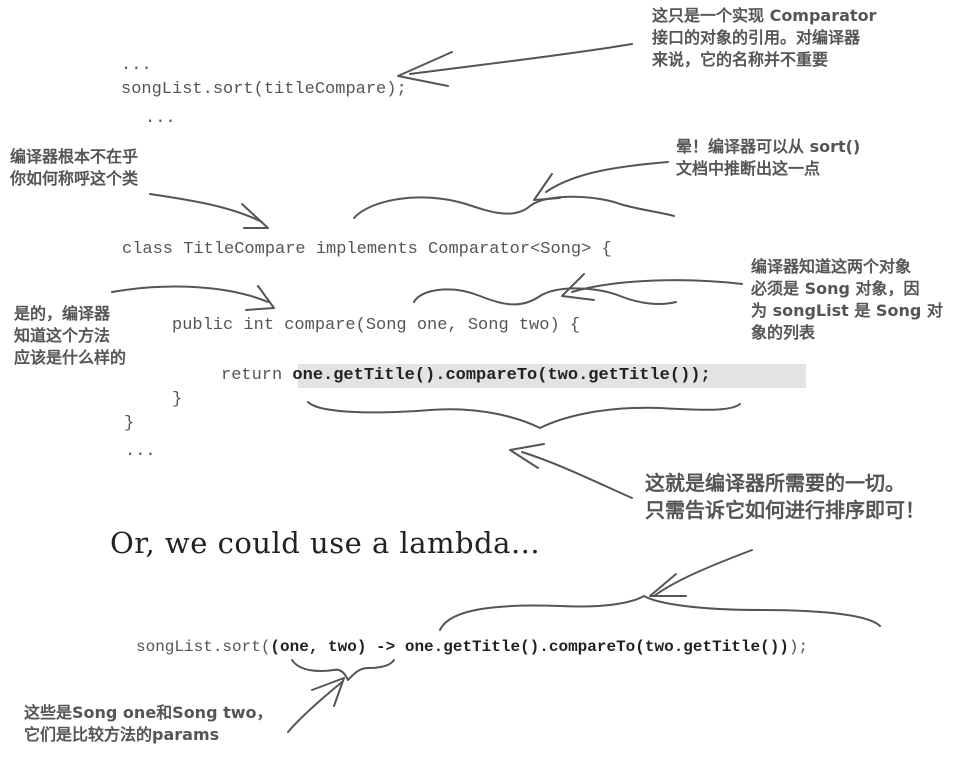 The height and width of the screenshot is (763, 965). Describe the element at coordinates (545, 296) in the screenshot. I see `brace-params` at that location.